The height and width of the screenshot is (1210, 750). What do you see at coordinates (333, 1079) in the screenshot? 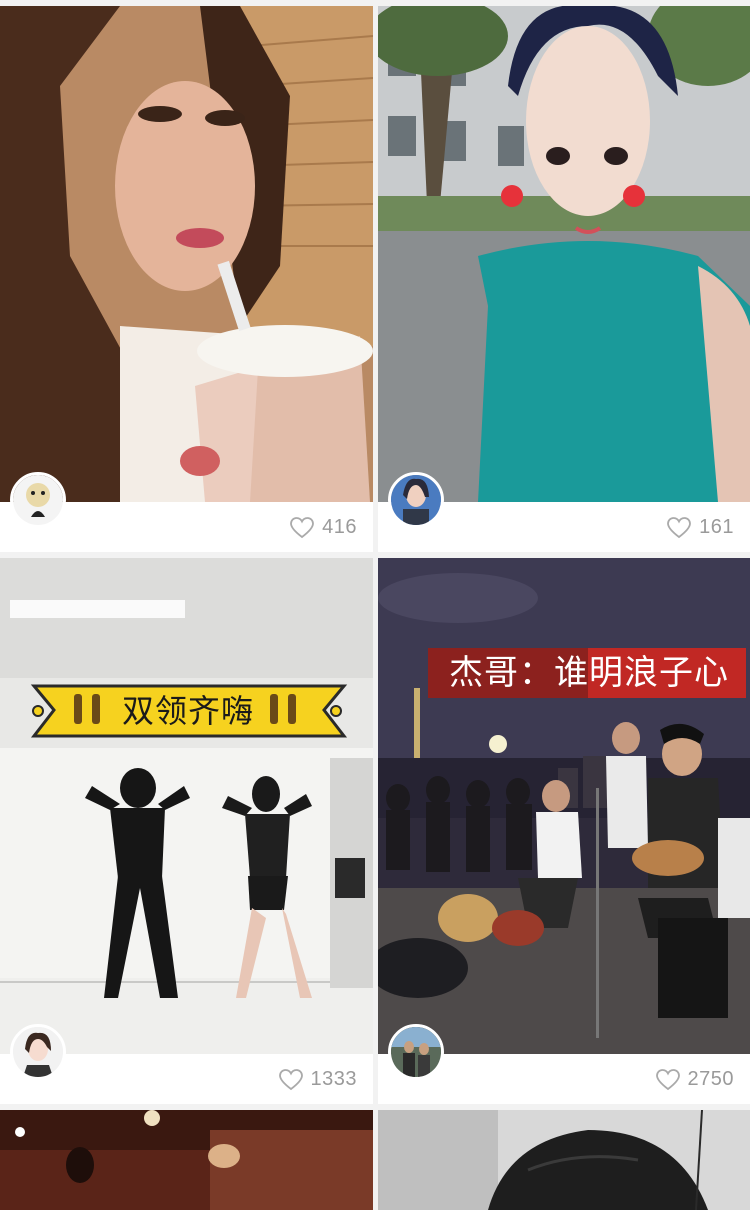
I see `like-count-value: 1333` at bounding box center [333, 1079].